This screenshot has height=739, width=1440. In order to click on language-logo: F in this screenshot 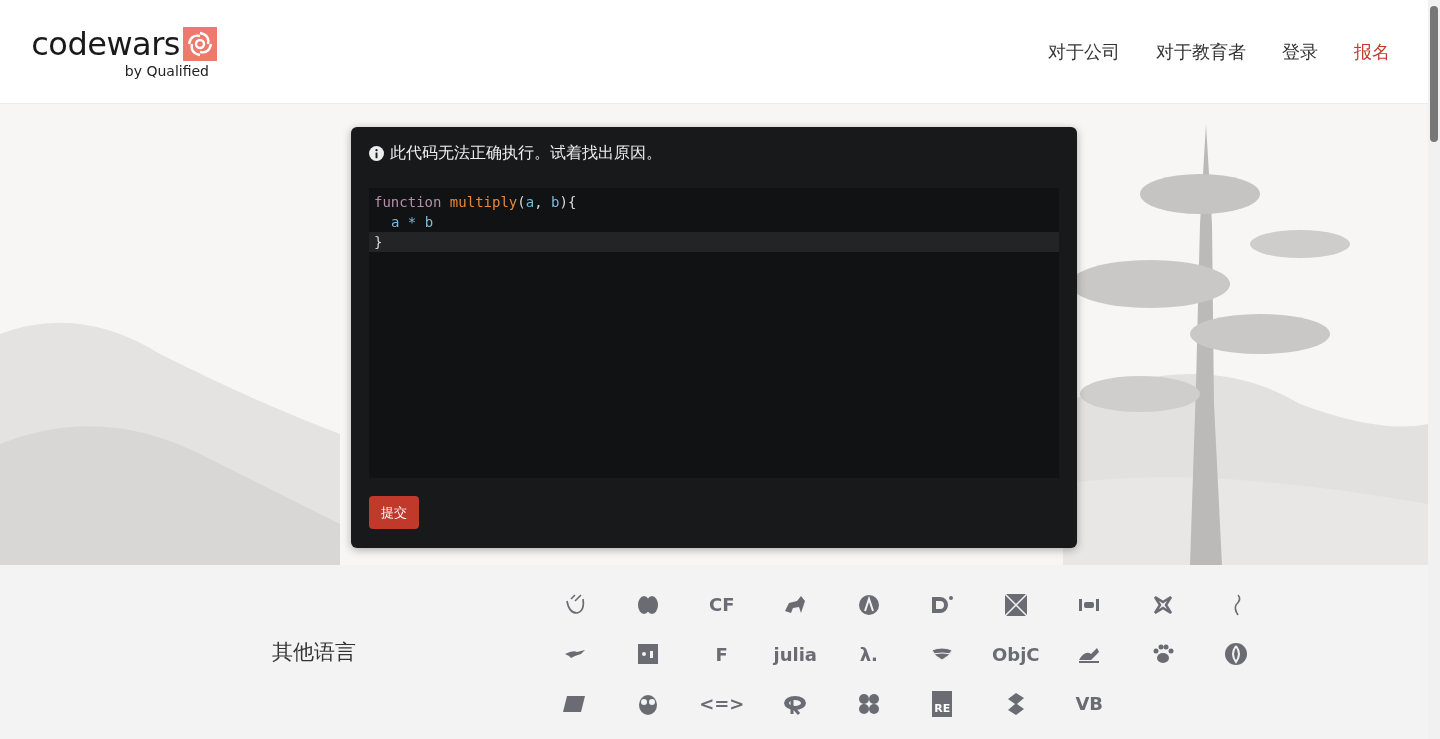, I will do `click(721, 654)`.